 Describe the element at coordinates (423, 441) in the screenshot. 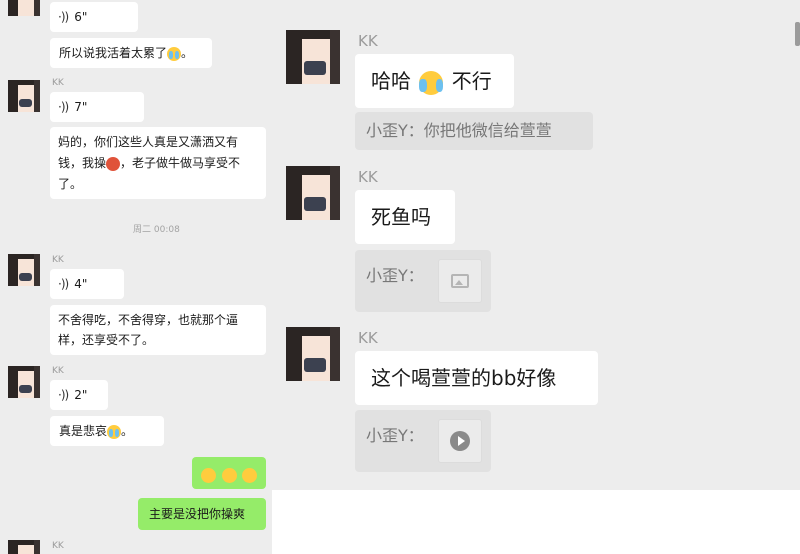

I see `quoted-video-reply: 小歪Y：` at that location.